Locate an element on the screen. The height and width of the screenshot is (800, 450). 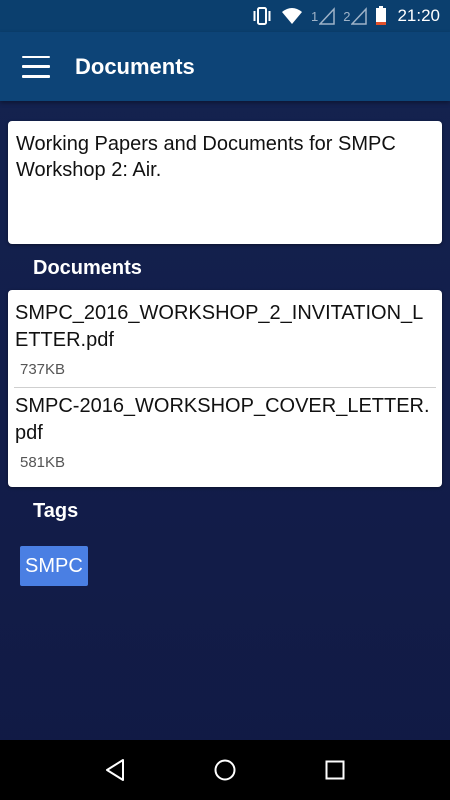
divider is located at coordinates (225, 387).